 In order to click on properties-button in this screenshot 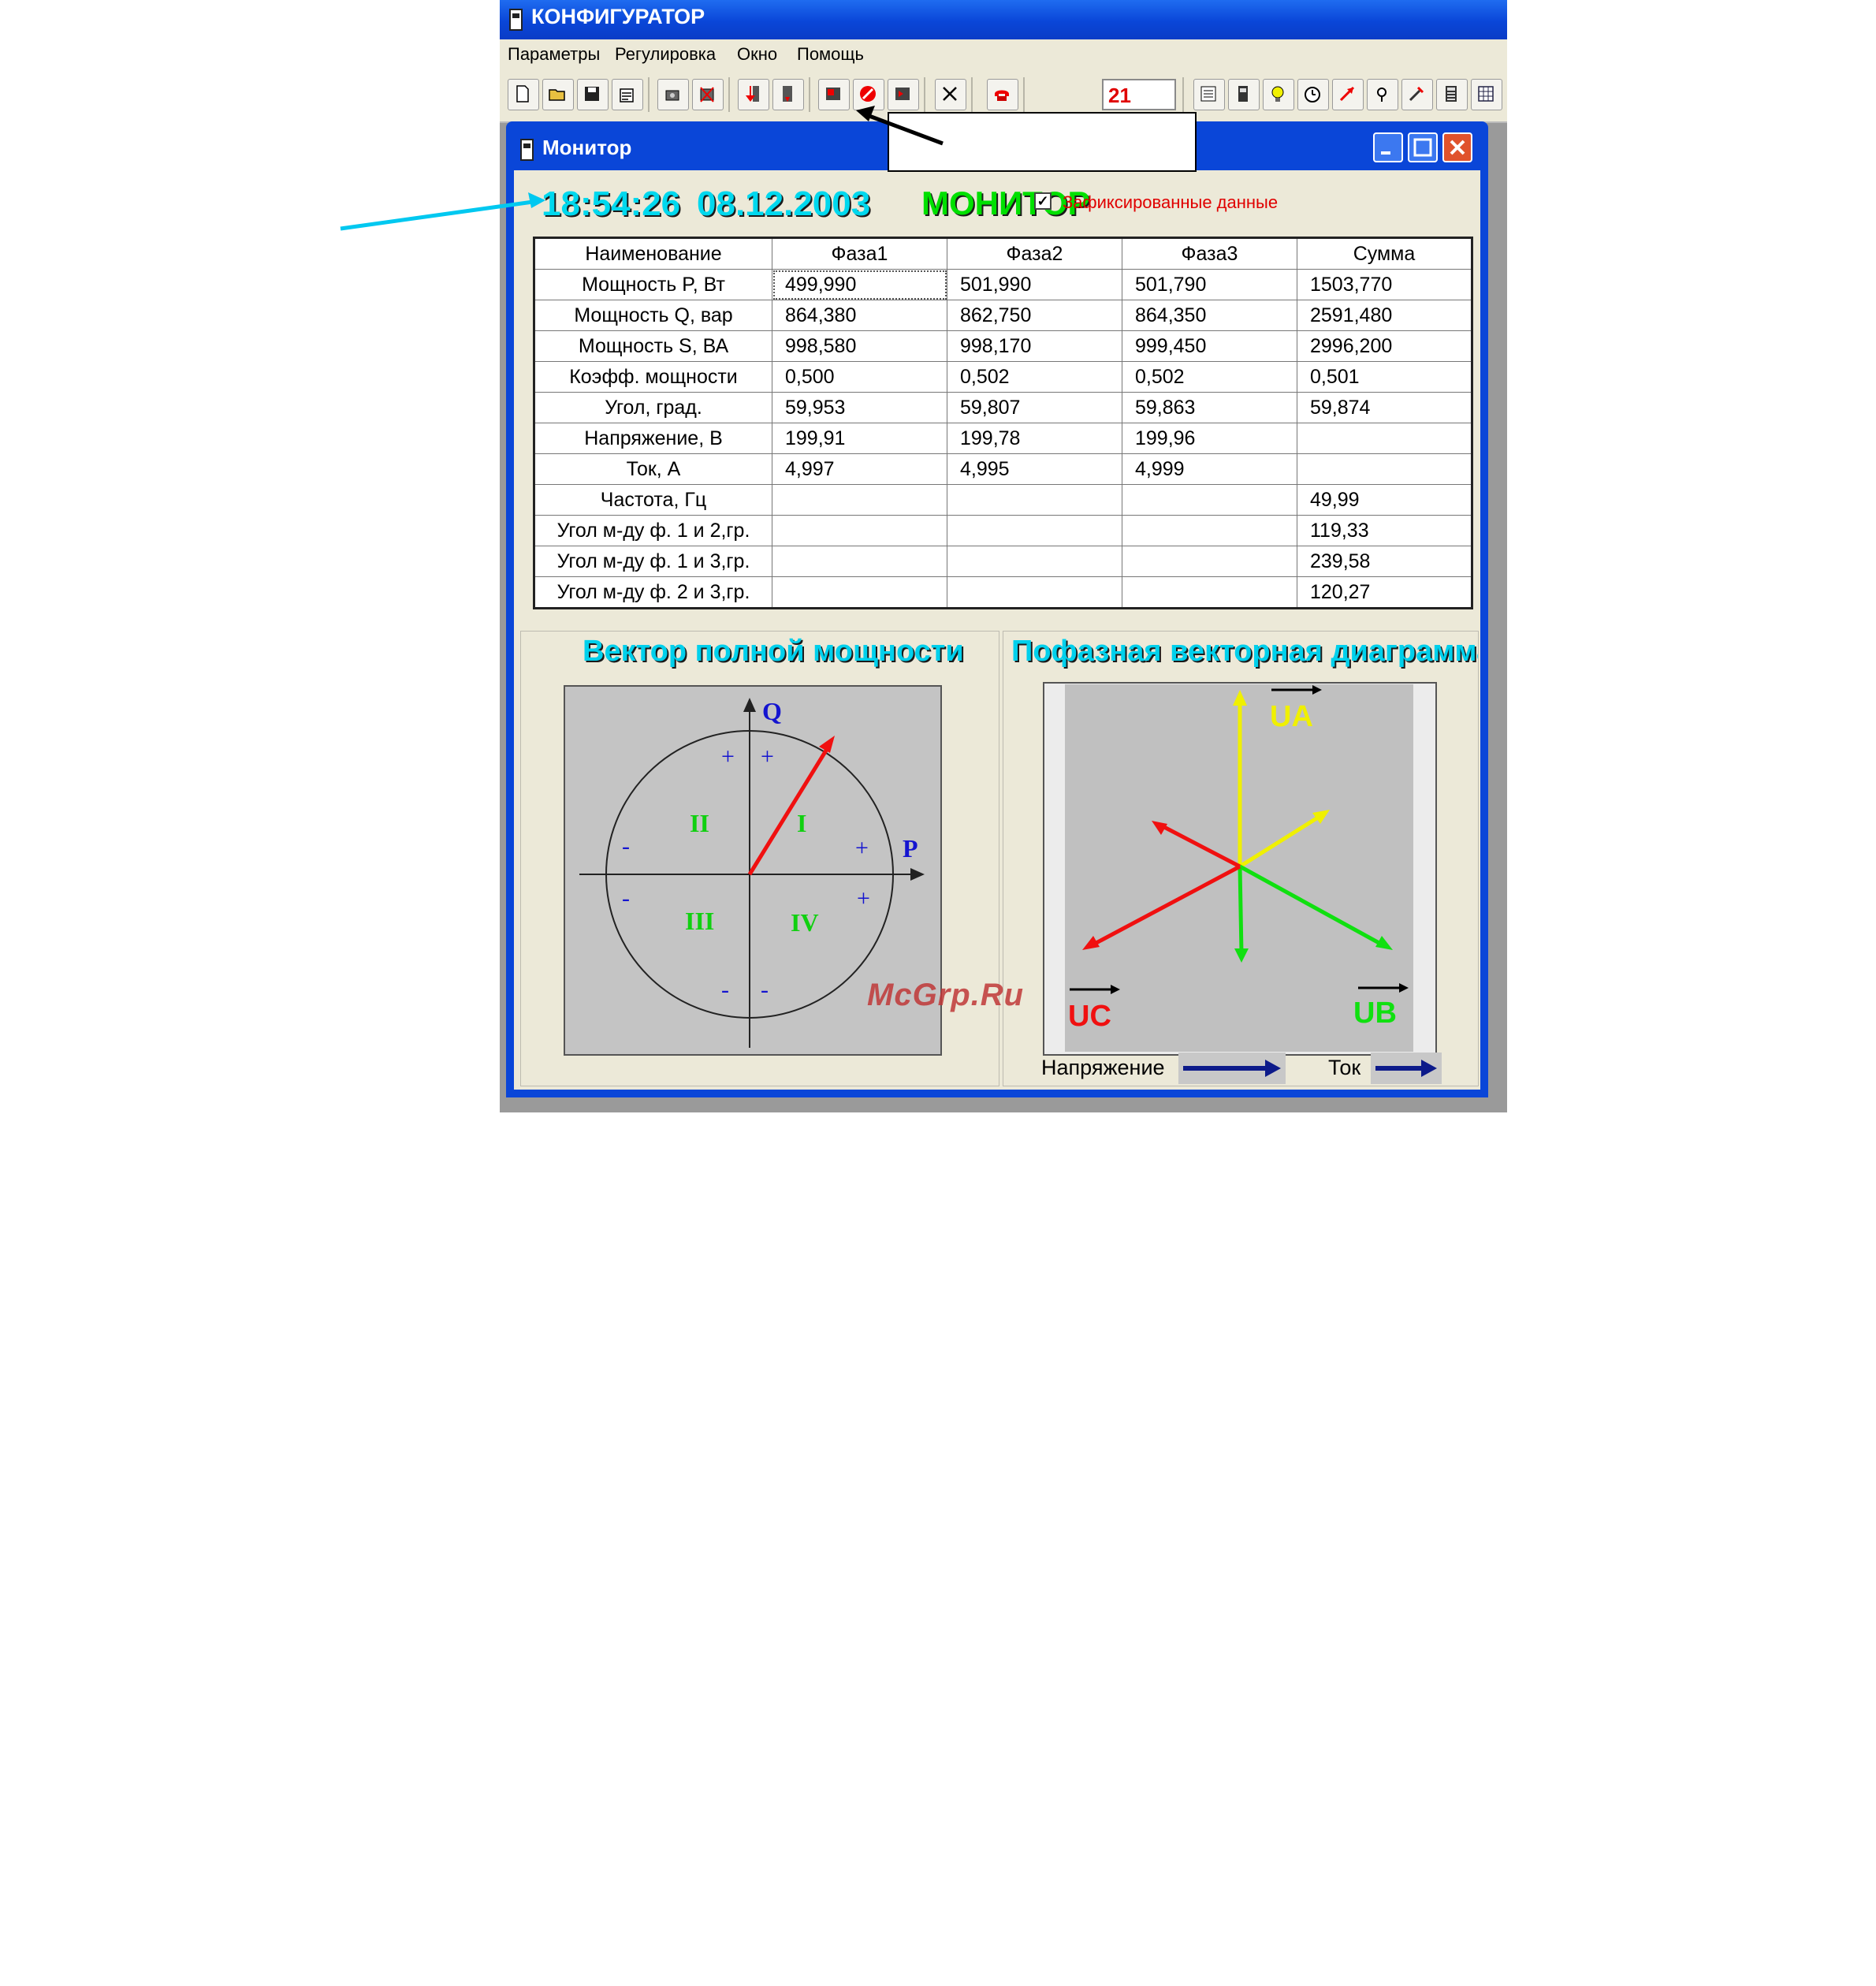, I will do `click(628, 95)`.